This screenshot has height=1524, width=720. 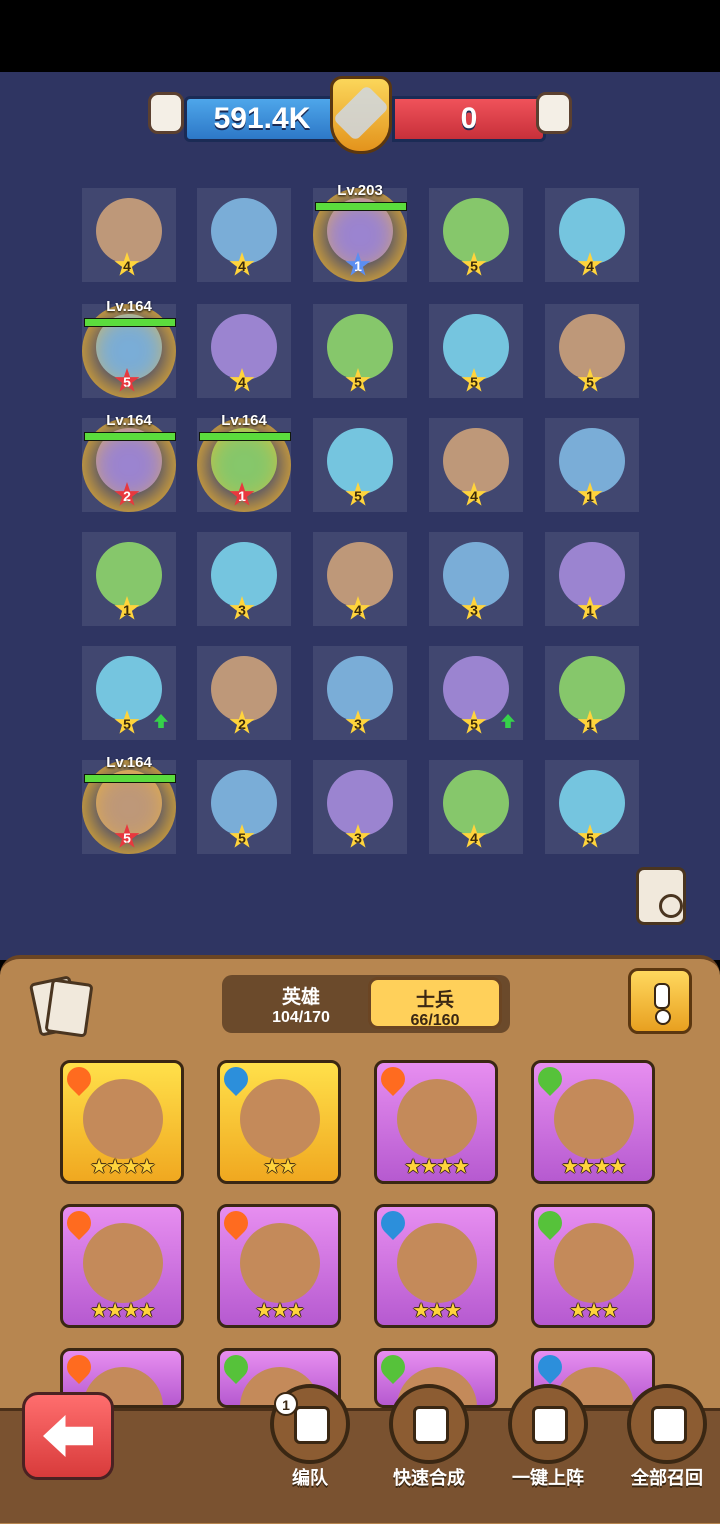 I want to click on tab-label: 英雄, so click(x=300, y=997).